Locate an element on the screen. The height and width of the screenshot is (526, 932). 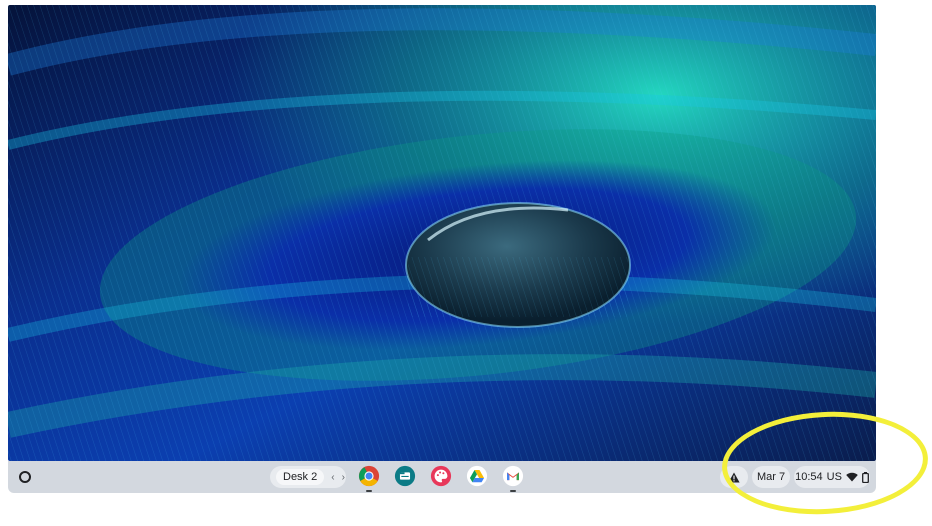
desk-switcher: Desk 2 ‹ › is located at coordinates (308, 477).